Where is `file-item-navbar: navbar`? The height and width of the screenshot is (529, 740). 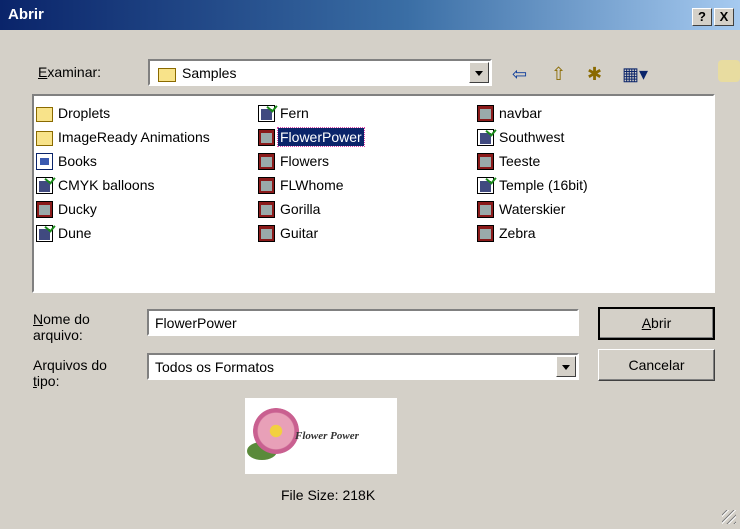
file-item-navbar: navbar is located at coordinates (510, 113).